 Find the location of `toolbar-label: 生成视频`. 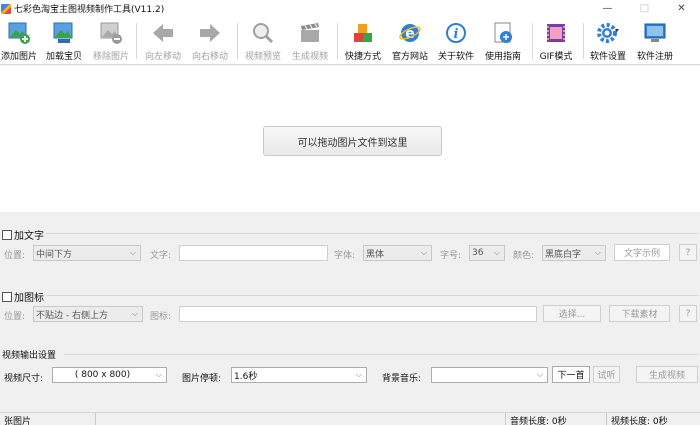

toolbar-label: 生成视频 is located at coordinates (309, 57).